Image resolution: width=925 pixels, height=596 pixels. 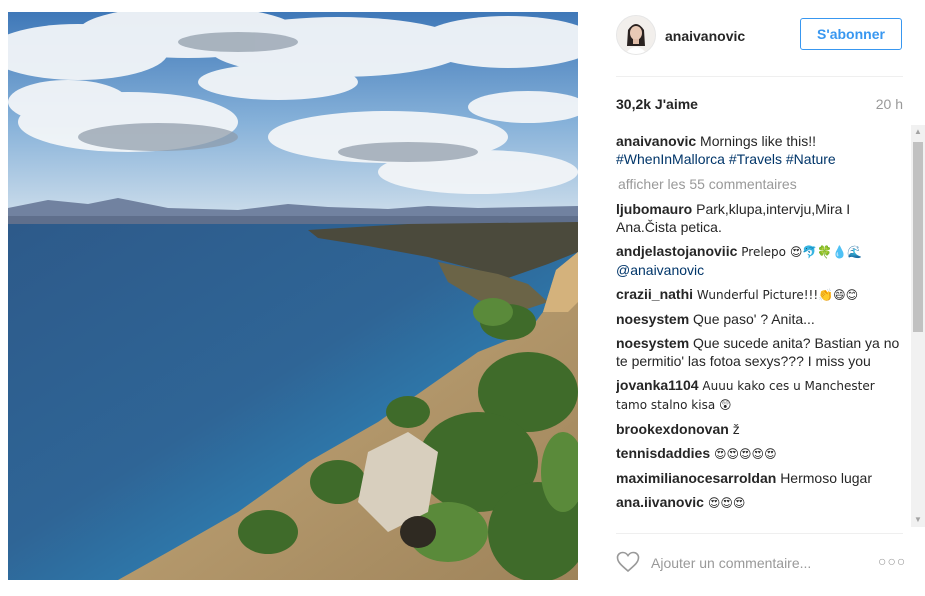 What do you see at coordinates (656, 141) in the screenshot?
I see `caption-username: anaivanovic` at bounding box center [656, 141].